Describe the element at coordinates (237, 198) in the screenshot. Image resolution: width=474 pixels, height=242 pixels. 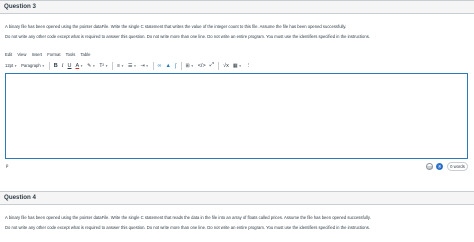
I see `question-4-header: Question 4` at that location.